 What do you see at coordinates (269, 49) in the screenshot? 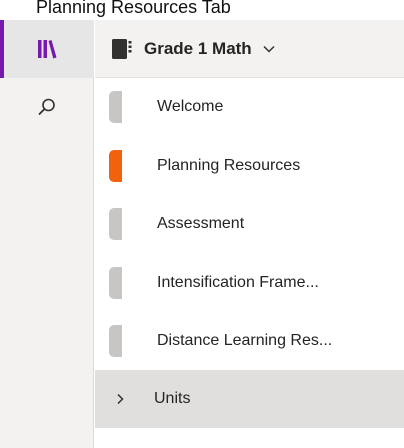
I see `chevron-down-icon` at bounding box center [269, 49].